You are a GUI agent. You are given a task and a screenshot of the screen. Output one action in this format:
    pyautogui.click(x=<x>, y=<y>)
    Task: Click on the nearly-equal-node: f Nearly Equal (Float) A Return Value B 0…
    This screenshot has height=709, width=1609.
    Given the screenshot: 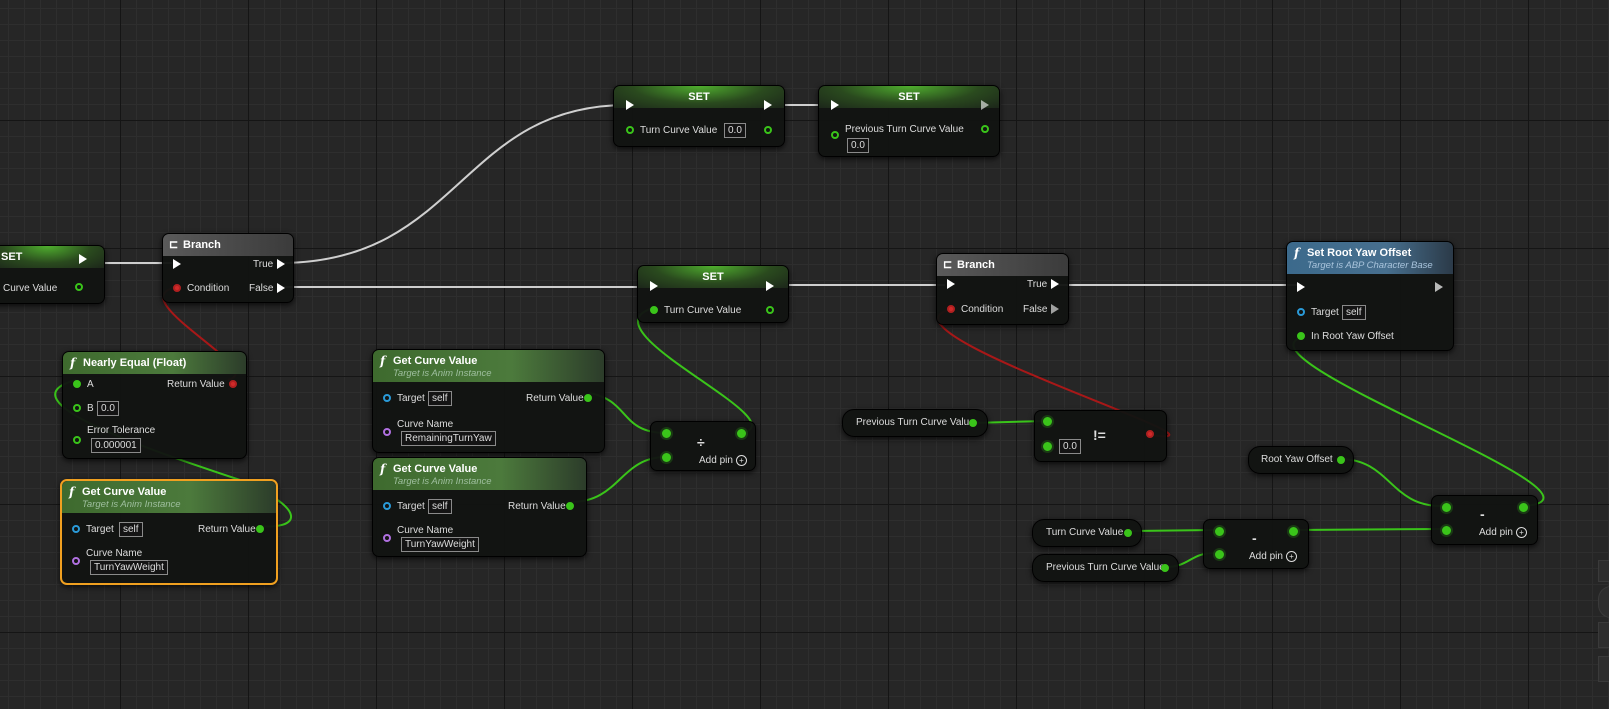 What is the action you would take?
    pyautogui.click(x=154, y=405)
    